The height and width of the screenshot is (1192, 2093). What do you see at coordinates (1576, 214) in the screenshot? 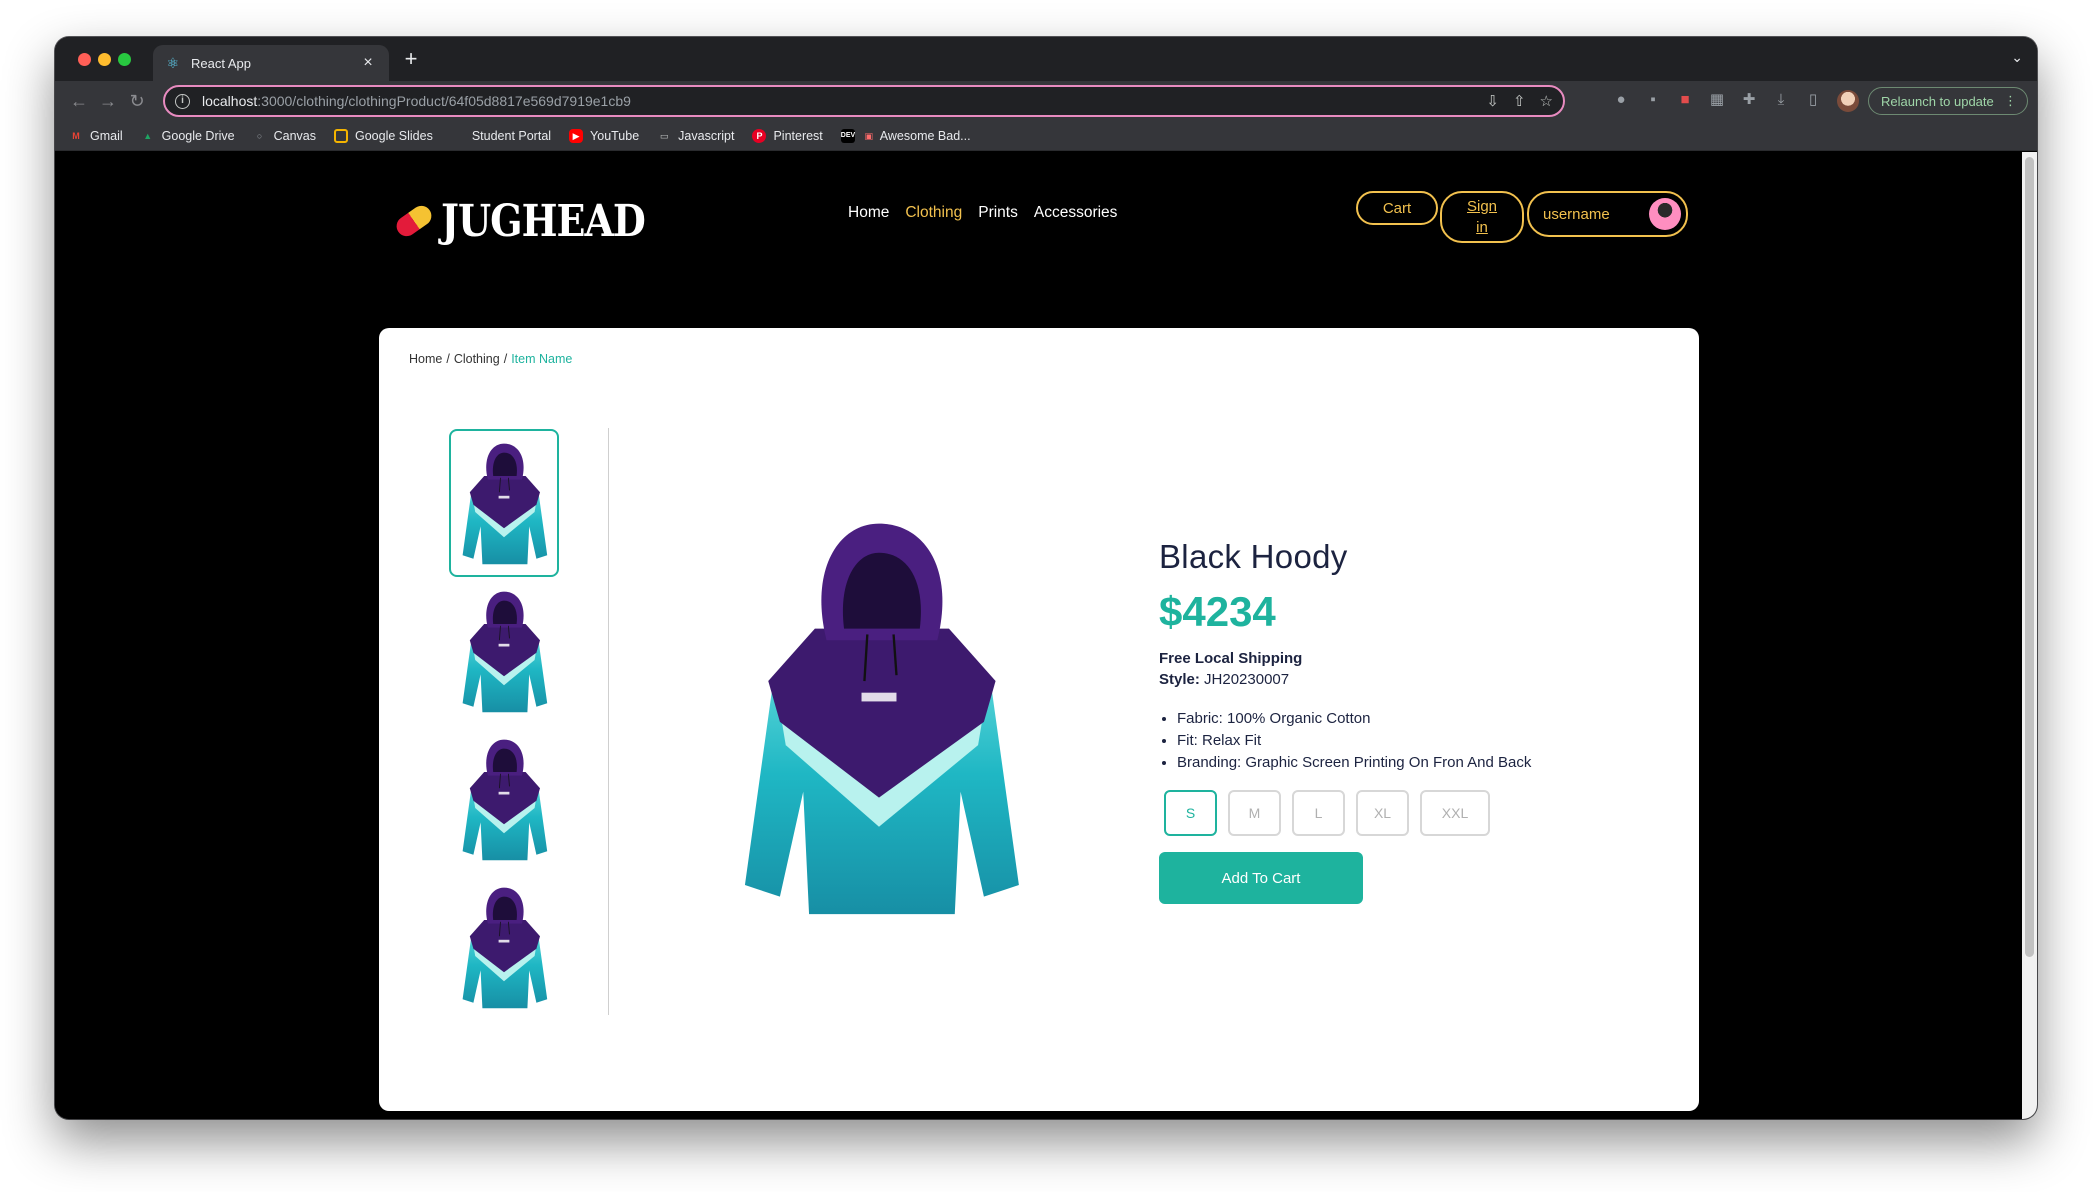
I see `username-label: username` at bounding box center [1576, 214].